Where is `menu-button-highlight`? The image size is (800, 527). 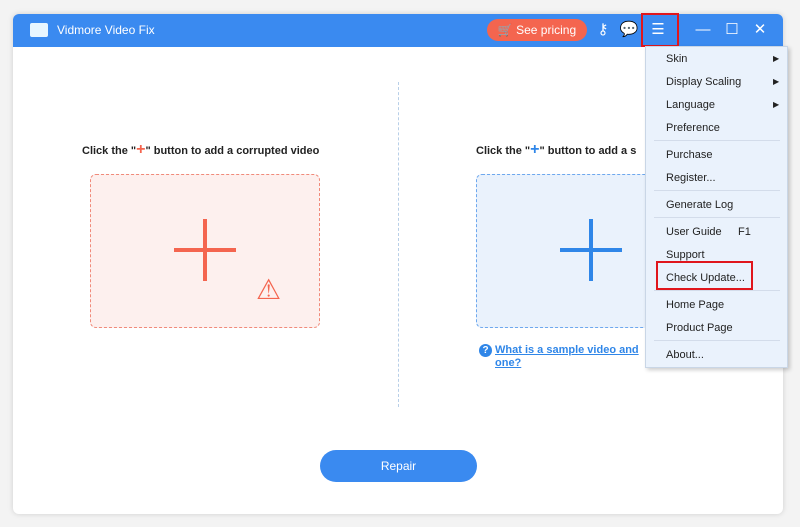
menu-button-highlight is located at coordinates (660, 30).